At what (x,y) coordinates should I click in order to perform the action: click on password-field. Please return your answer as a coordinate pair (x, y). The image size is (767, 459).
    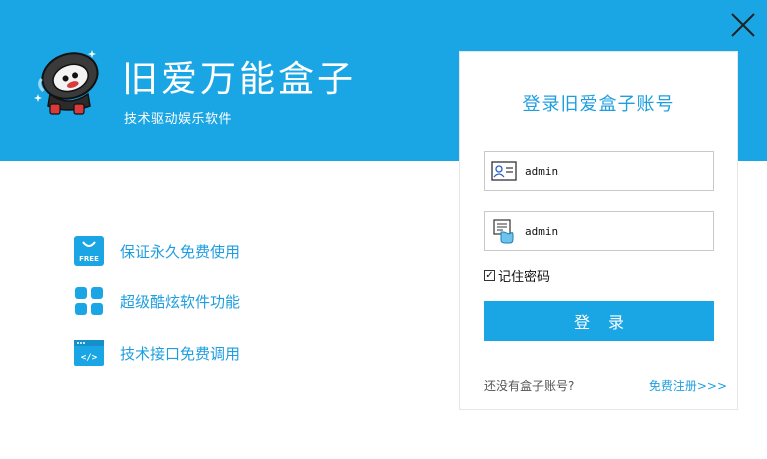
    Looking at the image, I should click on (599, 231).